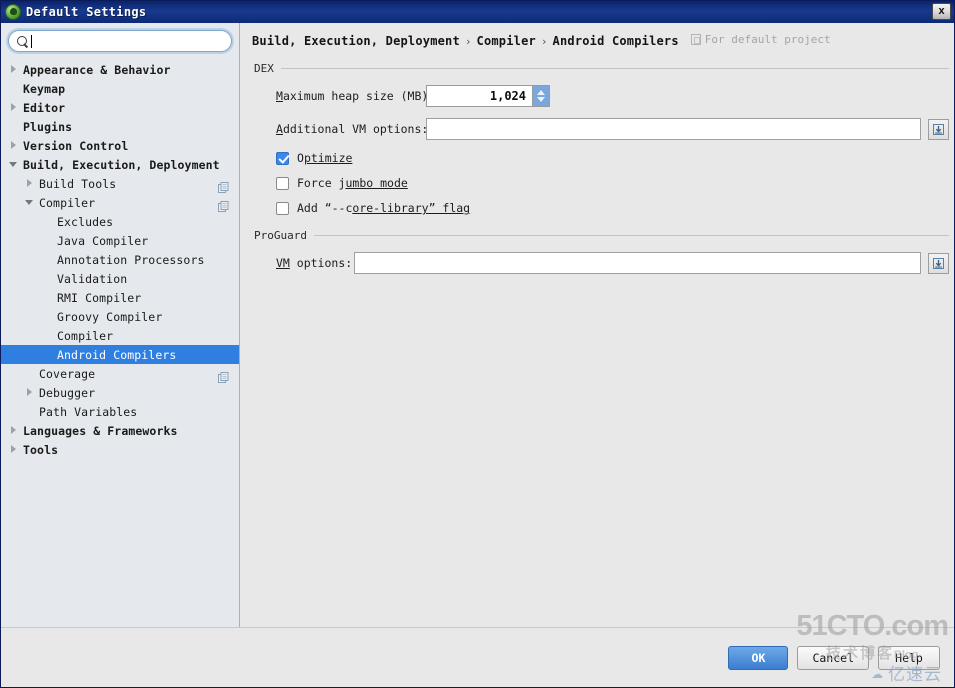 Image resolution: width=955 pixels, height=688 pixels. I want to click on max-heap-size-input, so click(479, 96).